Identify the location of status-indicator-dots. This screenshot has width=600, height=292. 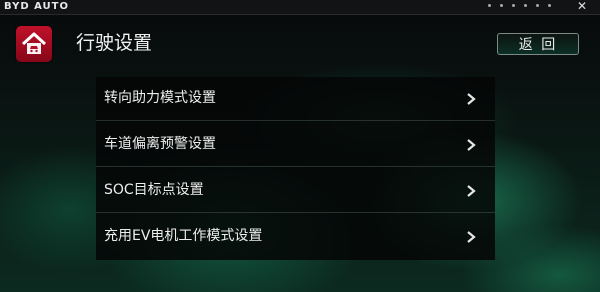
(523, 7).